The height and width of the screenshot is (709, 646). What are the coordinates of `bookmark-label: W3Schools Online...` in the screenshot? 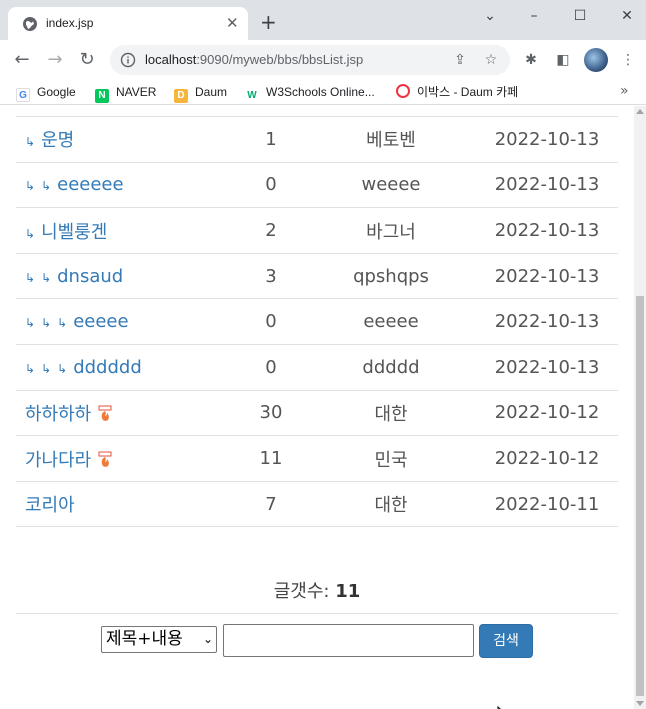 It's located at (320, 92).